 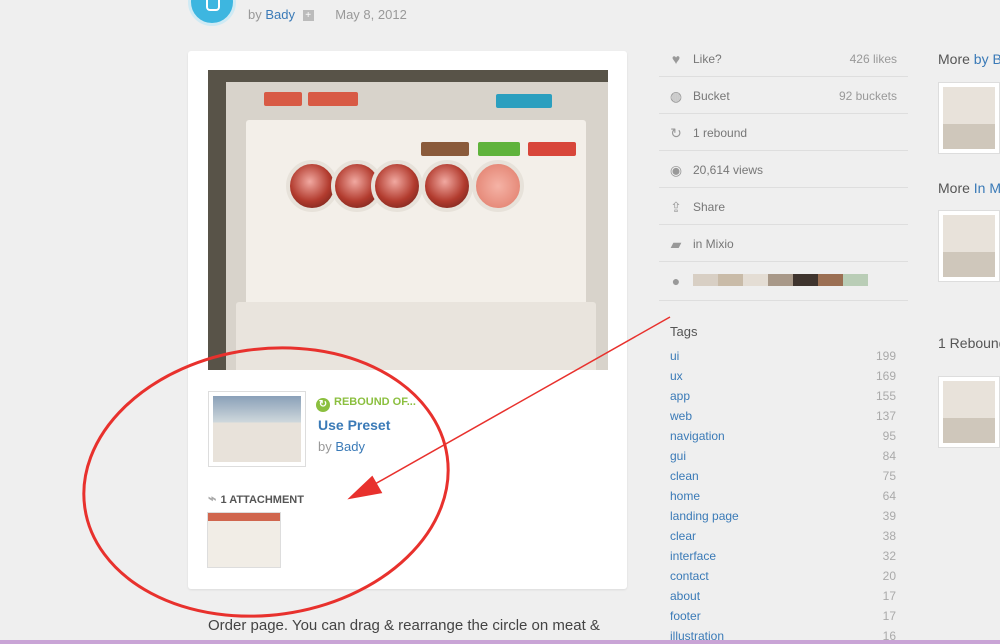 What do you see at coordinates (689, 576) in the screenshot?
I see `tag-name: contact` at bounding box center [689, 576].